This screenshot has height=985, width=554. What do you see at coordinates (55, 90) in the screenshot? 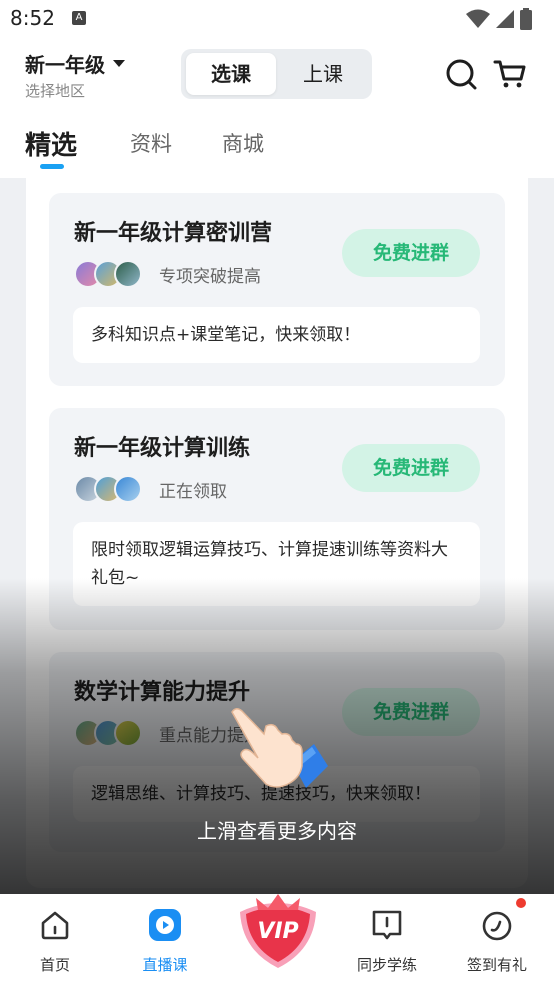
I see `region-selector: 选择地区` at bounding box center [55, 90].